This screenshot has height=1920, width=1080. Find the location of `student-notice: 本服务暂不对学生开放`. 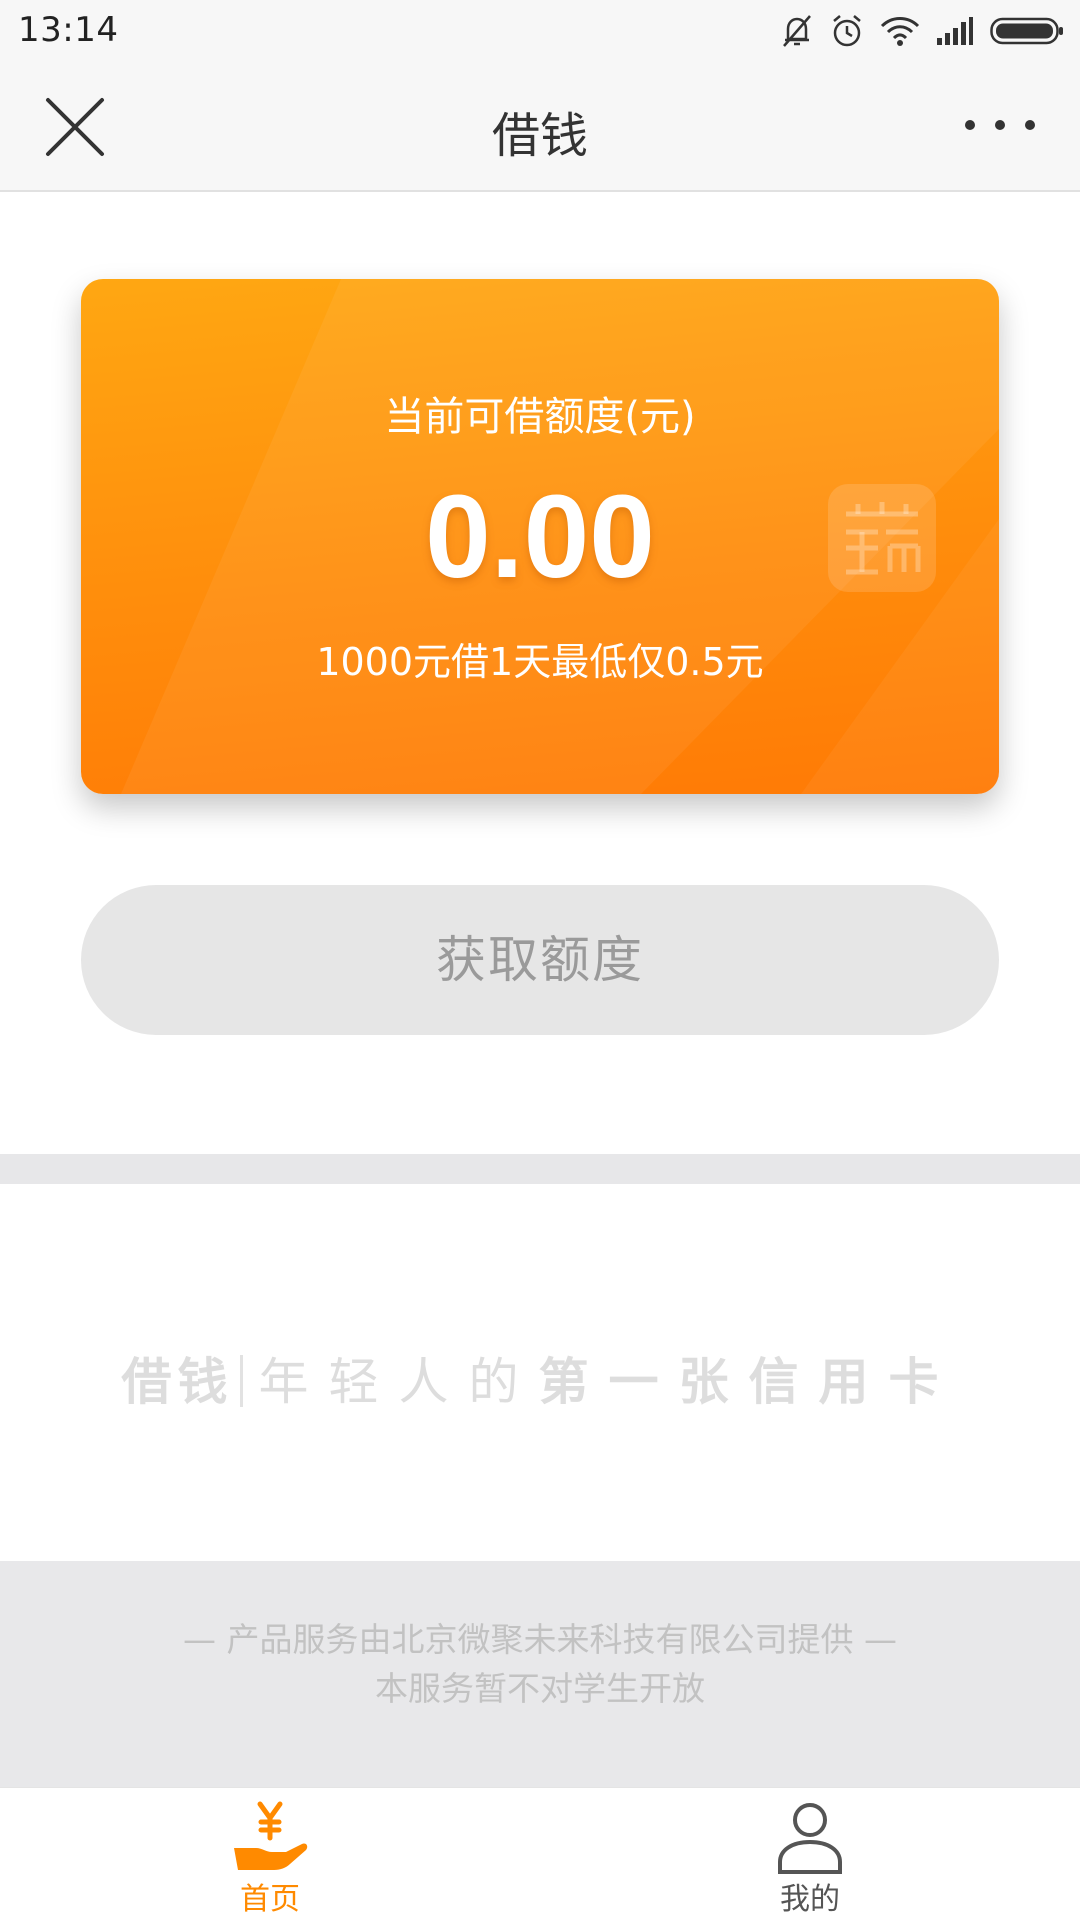

student-notice: 本服务暂不对学生开放 is located at coordinates (540, 1688).